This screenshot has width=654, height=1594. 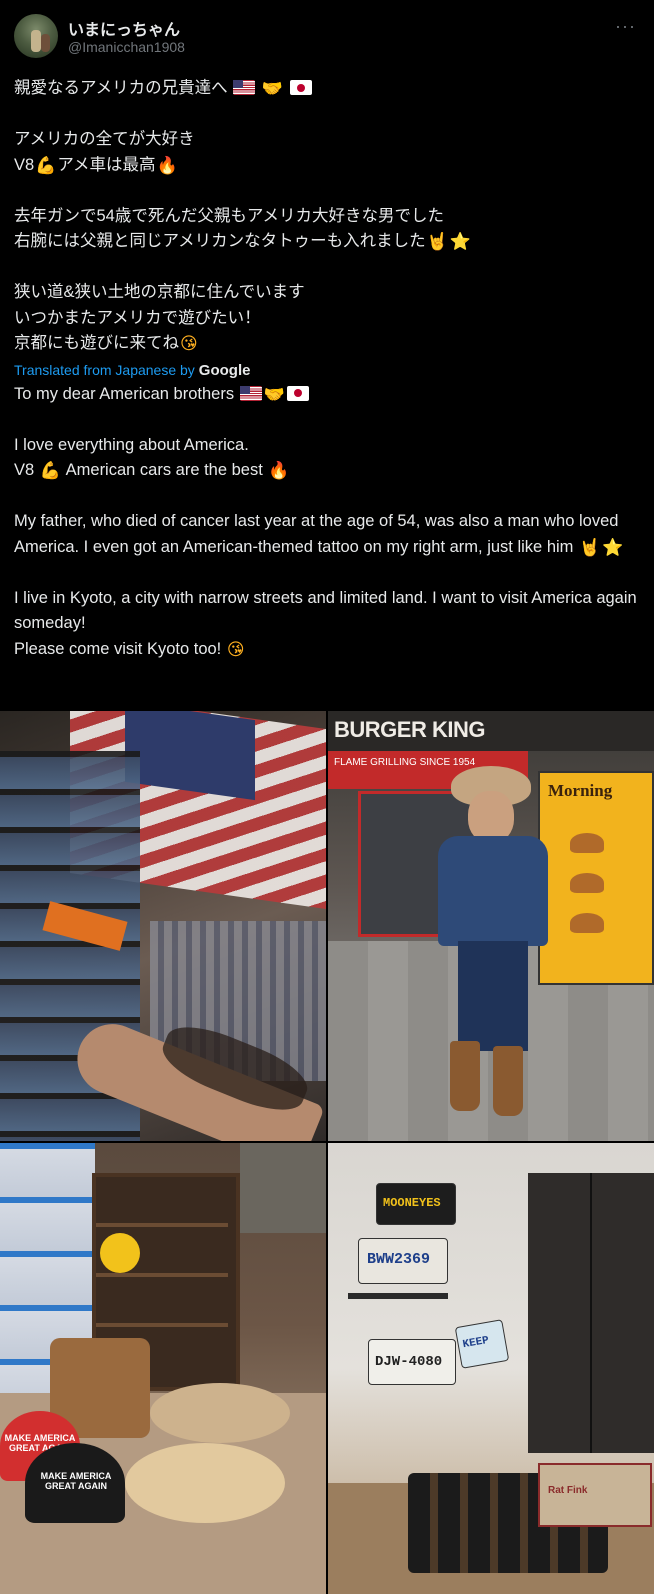 What do you see at coordinates (399, 1259) in the screenshot?
I see `california-plate: BWW2369` at bounding box center [399, 1259].